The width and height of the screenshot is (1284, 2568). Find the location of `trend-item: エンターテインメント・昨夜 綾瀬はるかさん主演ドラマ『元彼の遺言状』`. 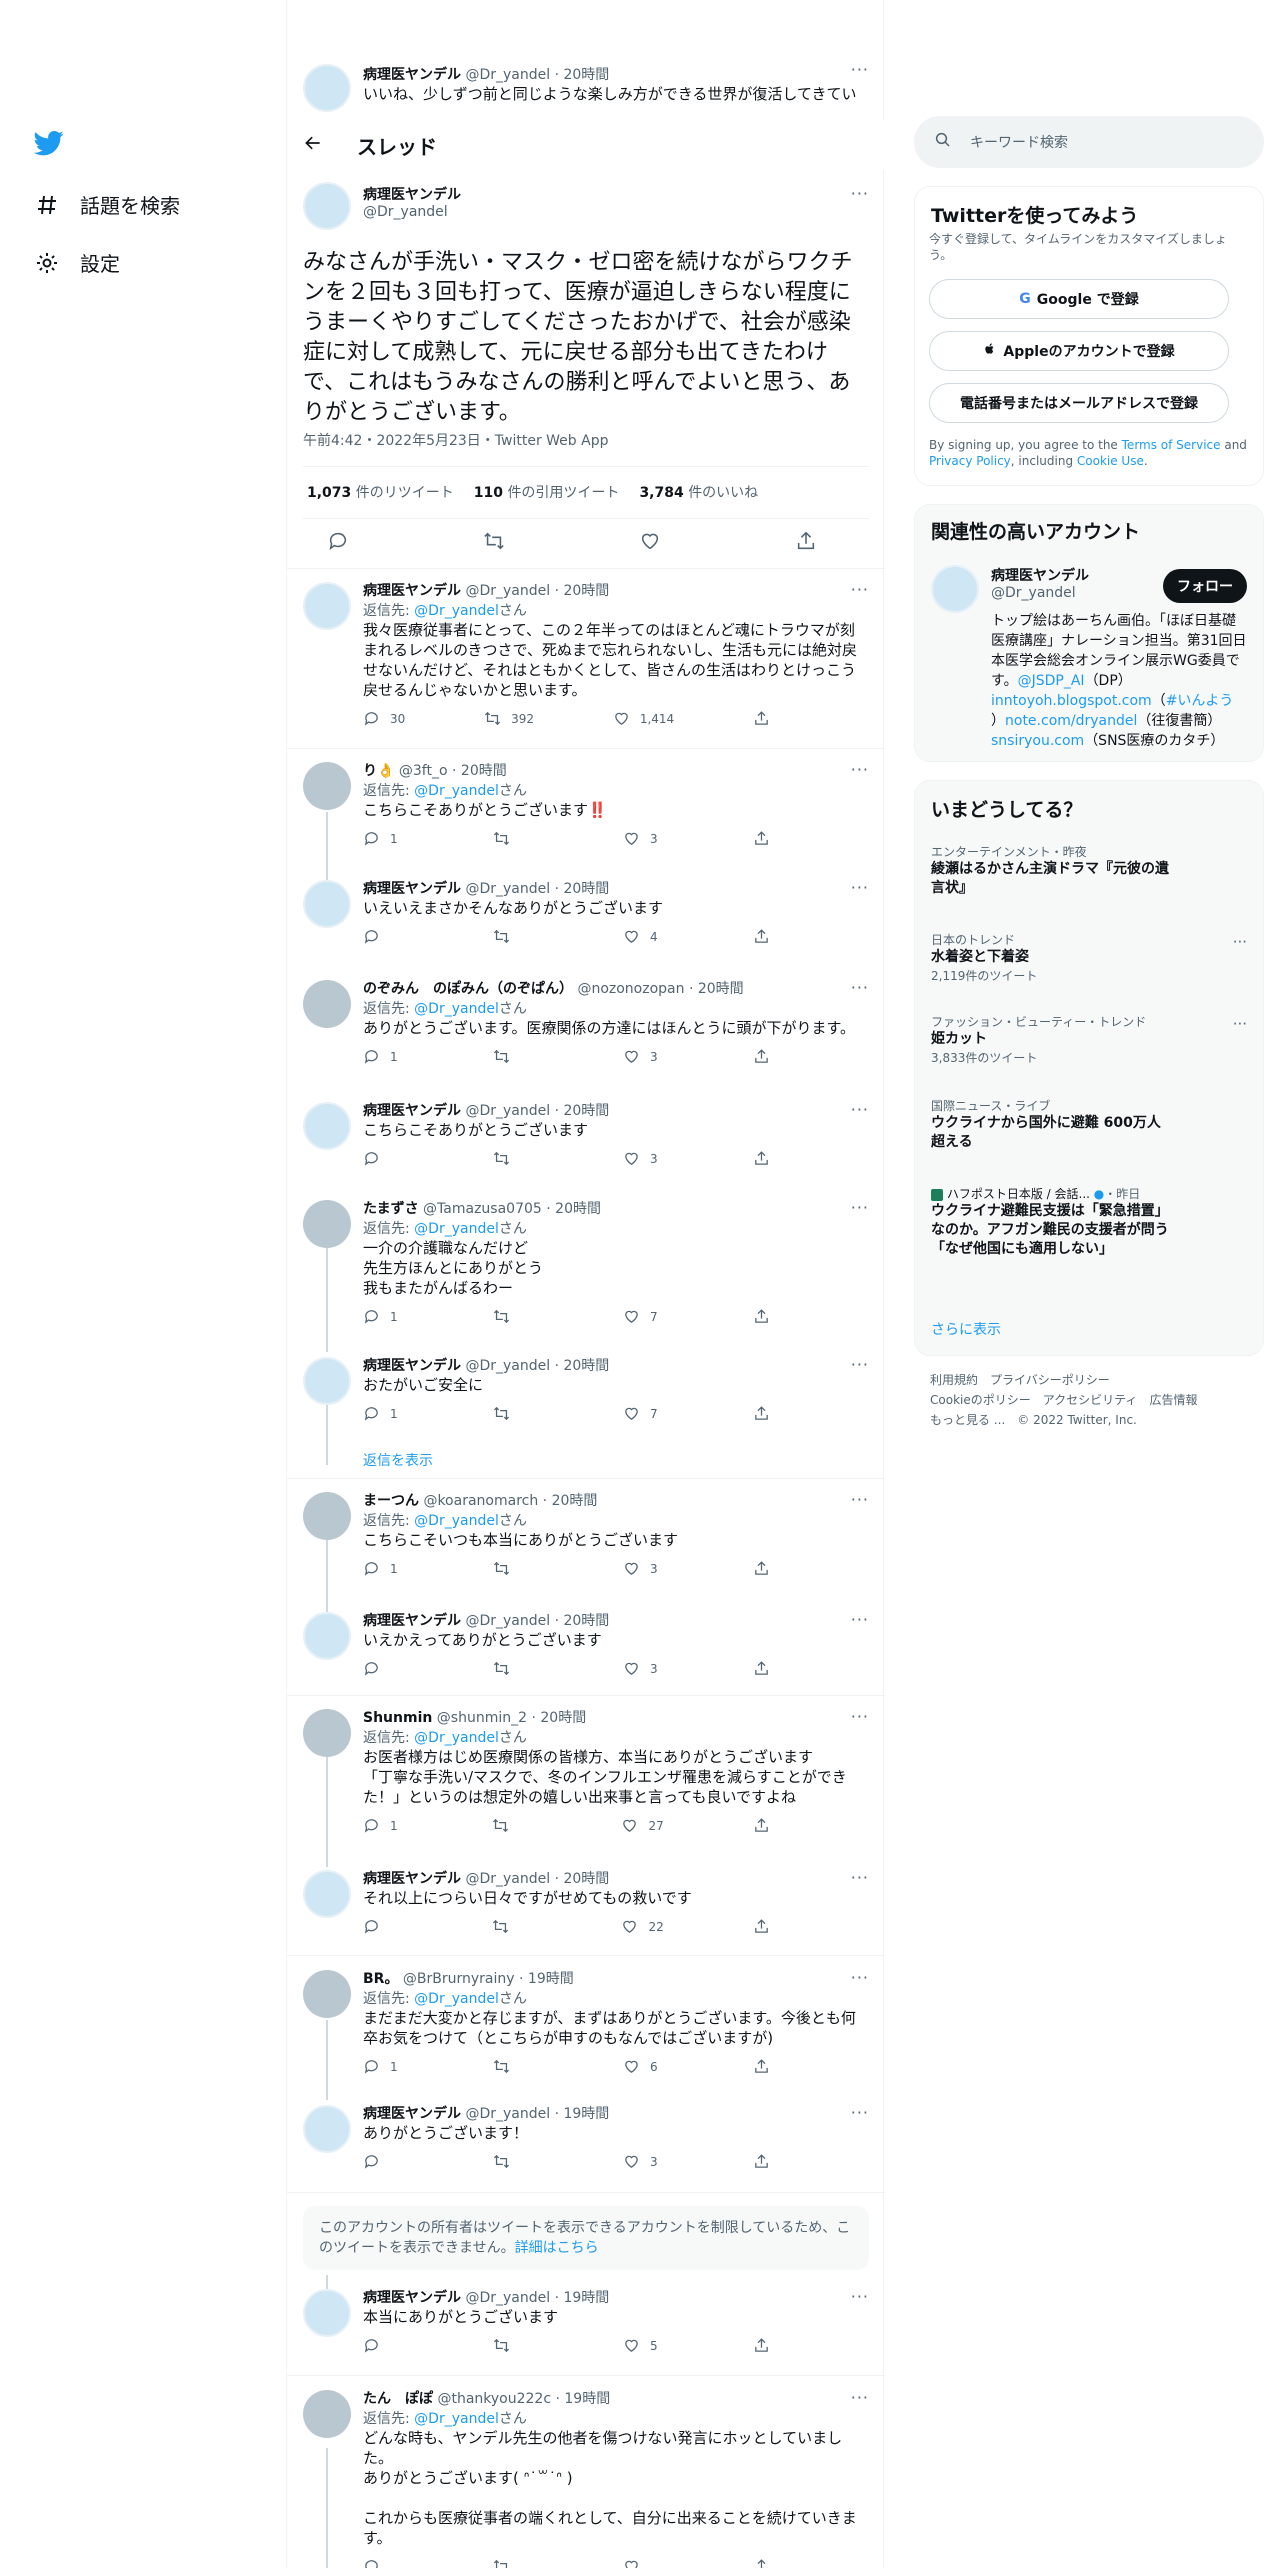

trend-item: エンターテインメント・昨夜 綾瀬はるかさん主演ドラマ『元彼の遺言状』 is located at coordinates (1089, 870).